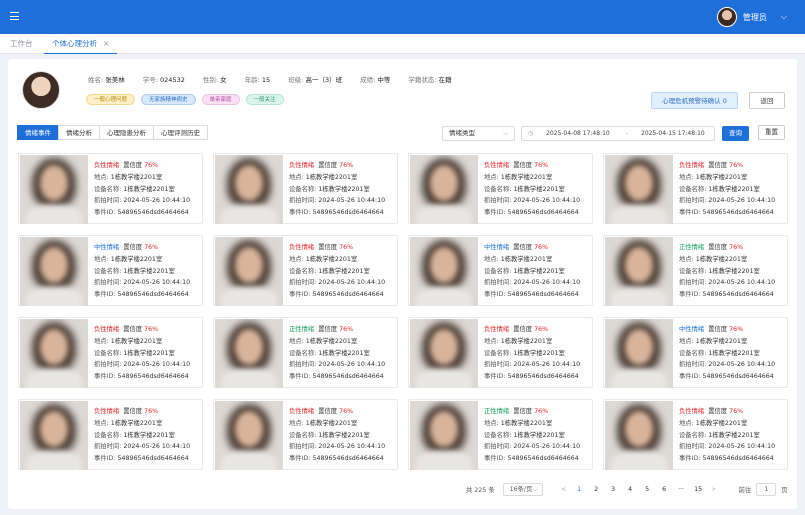 The image size is (805, 515). I want to click on page-number: 5, so click(647, 489).